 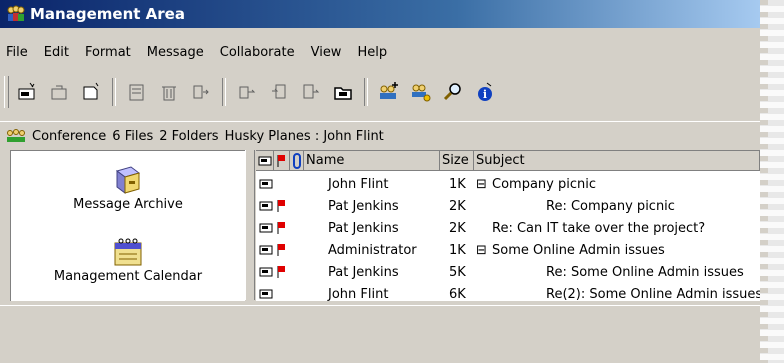 What do you see at coordinates (372, 250) in the screenshot?
I see `row-name: Administrator` at bounding box center [372, 250].